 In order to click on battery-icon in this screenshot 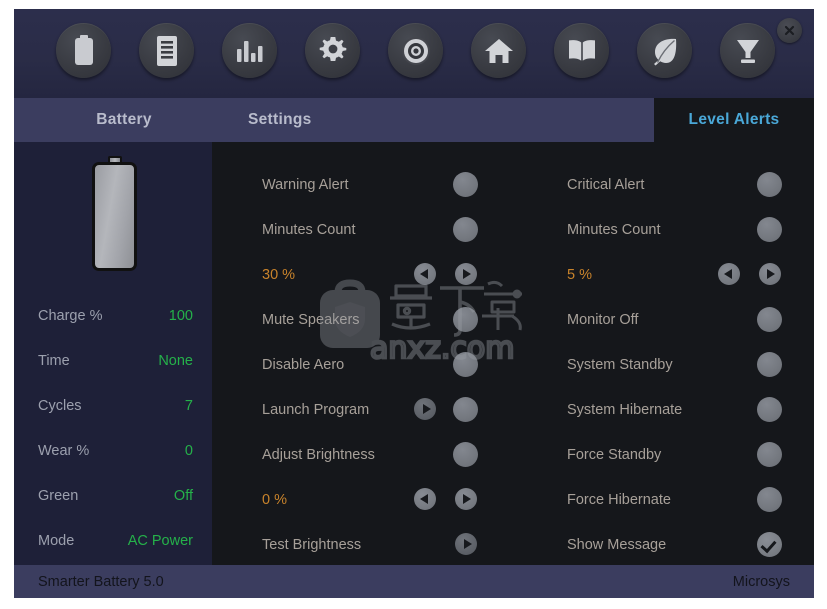, I will do `click(84, 51)`.